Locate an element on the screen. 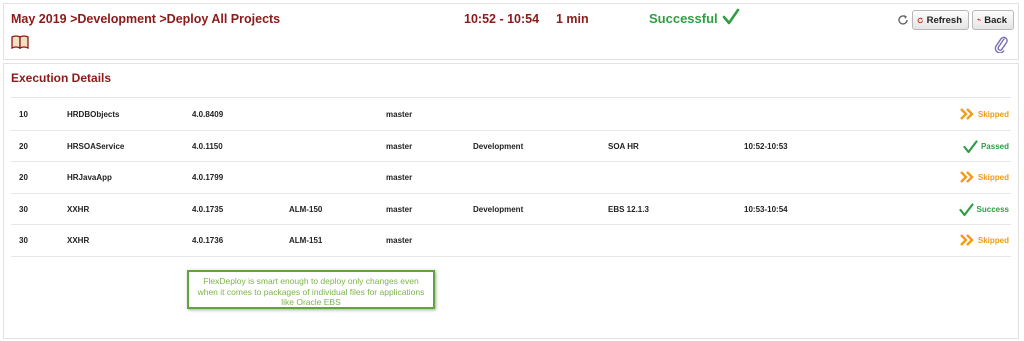  book-icon is located at coordinates (20, 42).